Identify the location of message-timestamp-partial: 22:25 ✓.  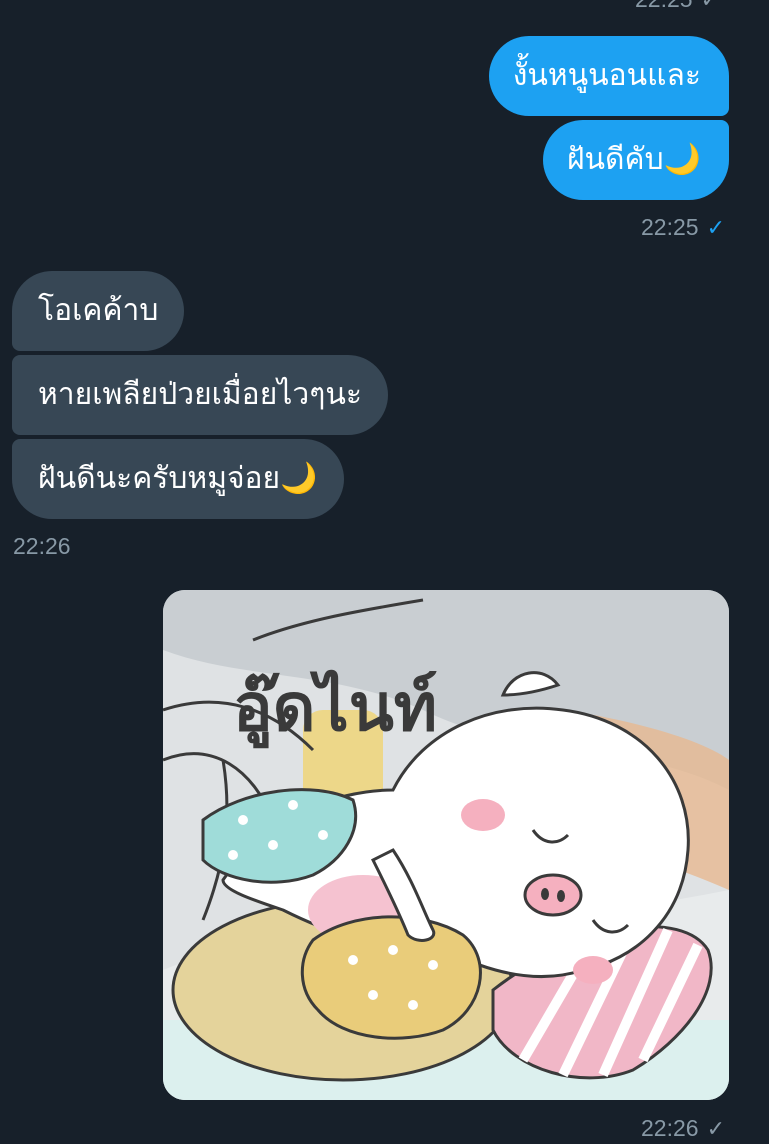
(677, 6).